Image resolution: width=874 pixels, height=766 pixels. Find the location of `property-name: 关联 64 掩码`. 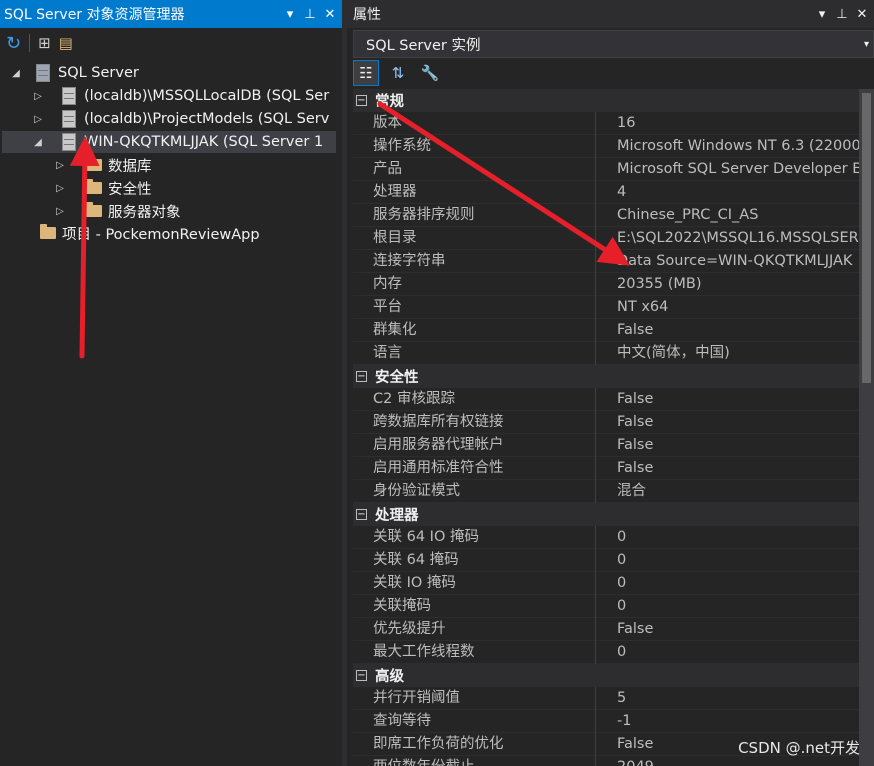

property-name: 关联 64 掩码 is located at coordinates (474, 560).